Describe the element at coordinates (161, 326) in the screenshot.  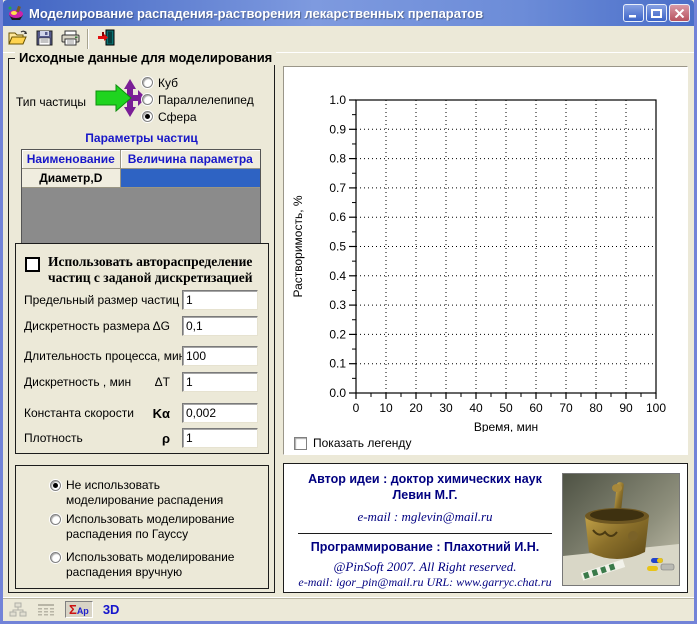
I see `field-symbol: ΔG` at that location.